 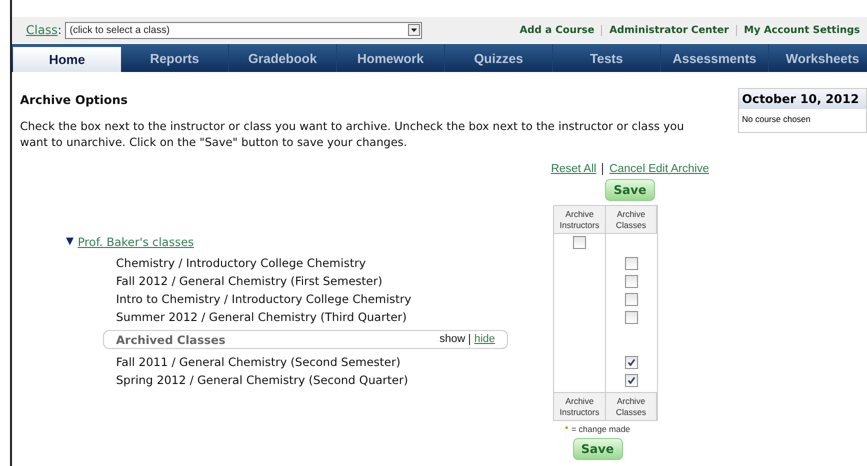 I want to click on top-link: Add a Course, so click(x=557, y=30).